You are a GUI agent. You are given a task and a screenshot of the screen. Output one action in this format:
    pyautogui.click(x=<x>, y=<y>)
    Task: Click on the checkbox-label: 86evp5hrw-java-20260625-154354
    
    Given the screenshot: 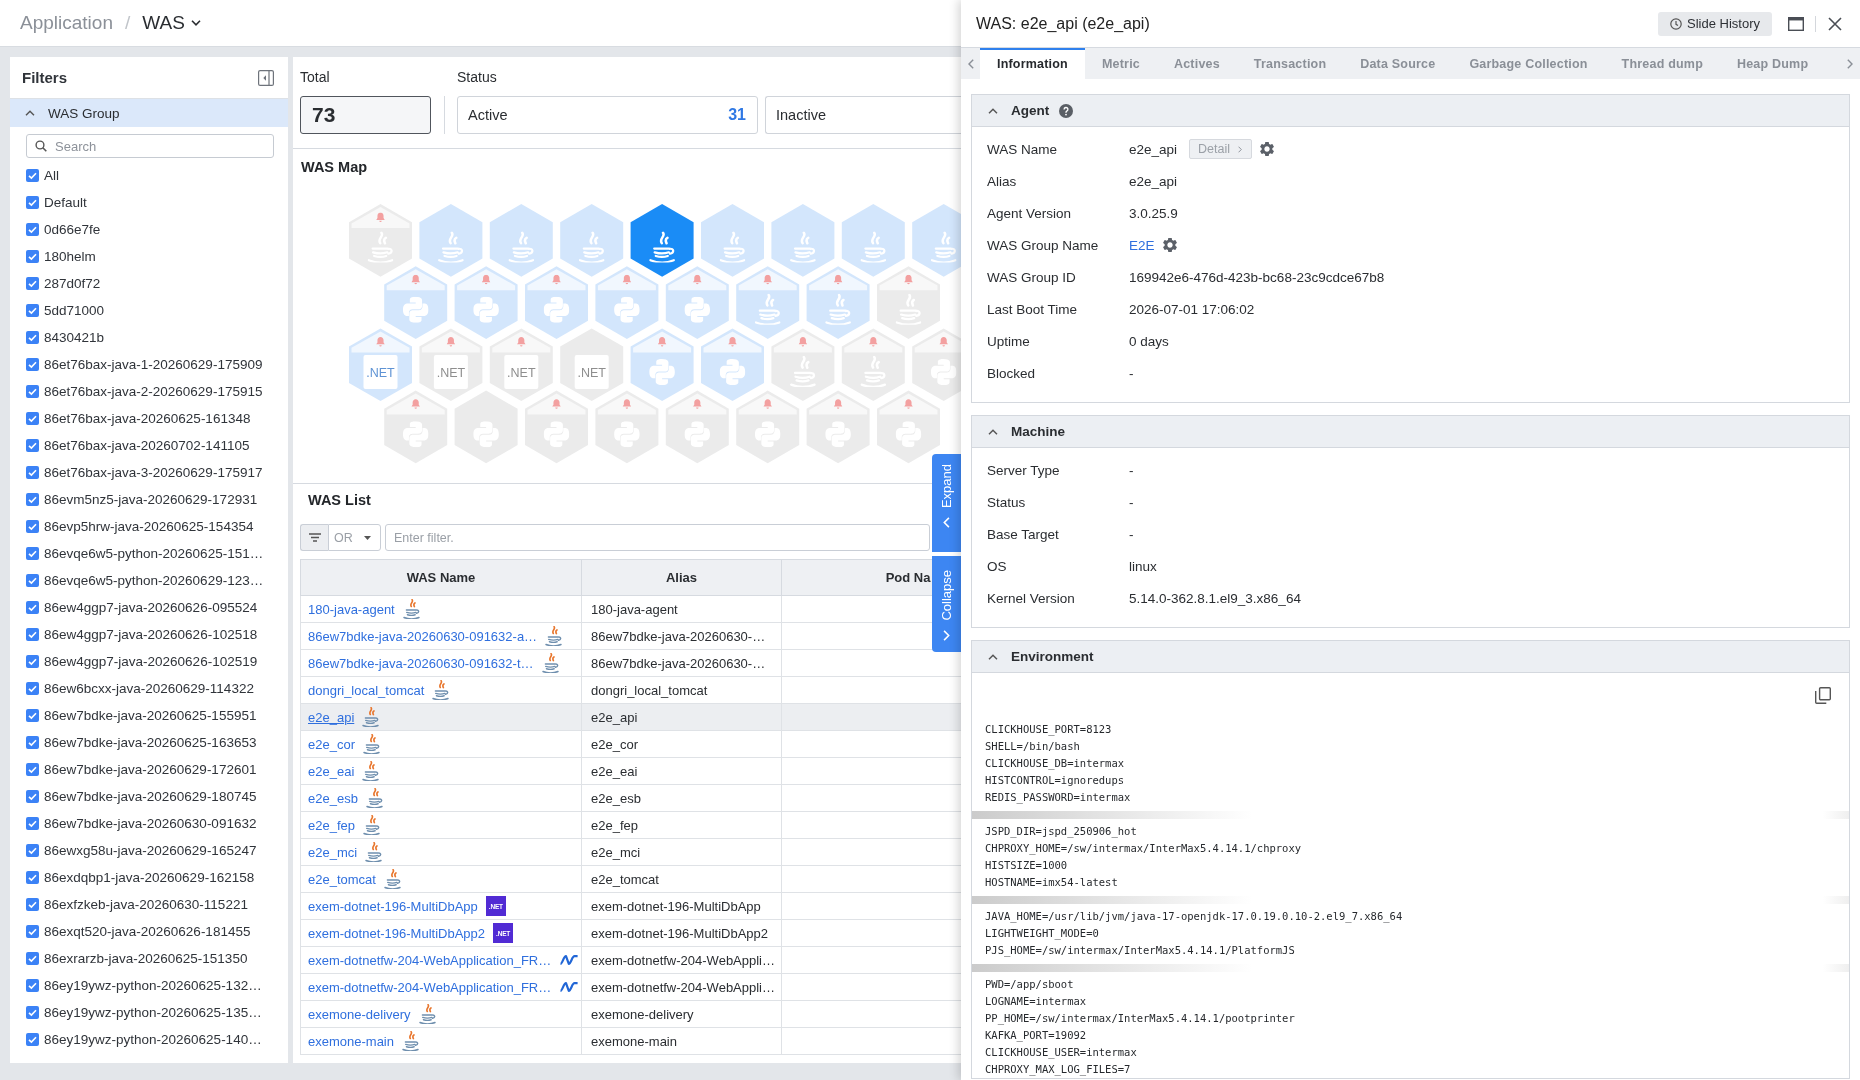 What is the action you would take?
    pyautogui.click(x=149, y=526)
    